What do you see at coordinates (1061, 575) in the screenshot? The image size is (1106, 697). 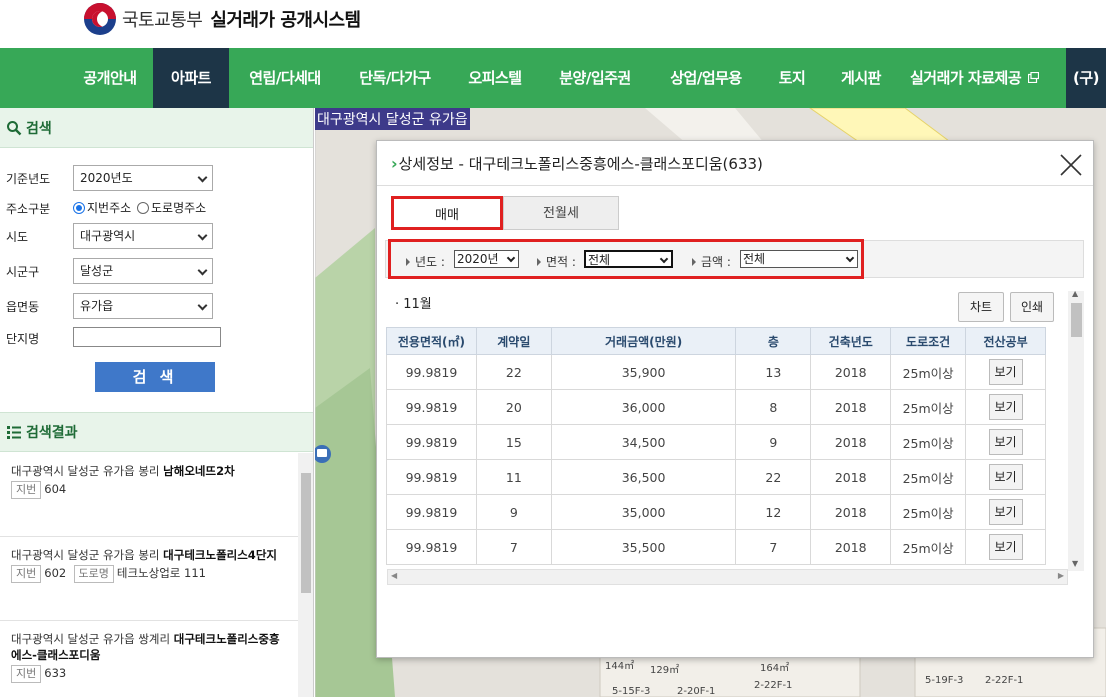 I see `scroll-right-icon: ▶` at bounding box center [1061, 575].